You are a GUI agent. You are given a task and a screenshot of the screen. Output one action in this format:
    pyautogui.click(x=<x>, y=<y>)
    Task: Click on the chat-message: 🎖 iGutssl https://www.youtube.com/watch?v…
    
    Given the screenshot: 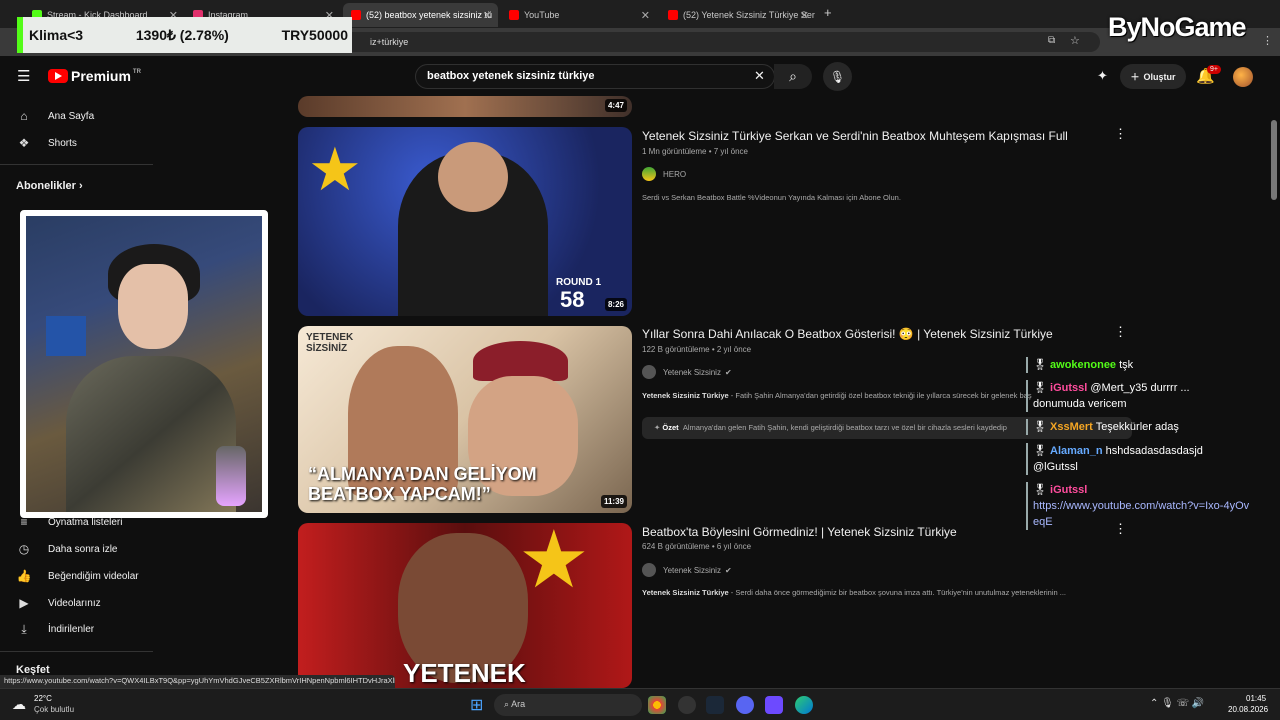 What is the action you would take?
    pyautogui.click(x=1138, y=506)
    